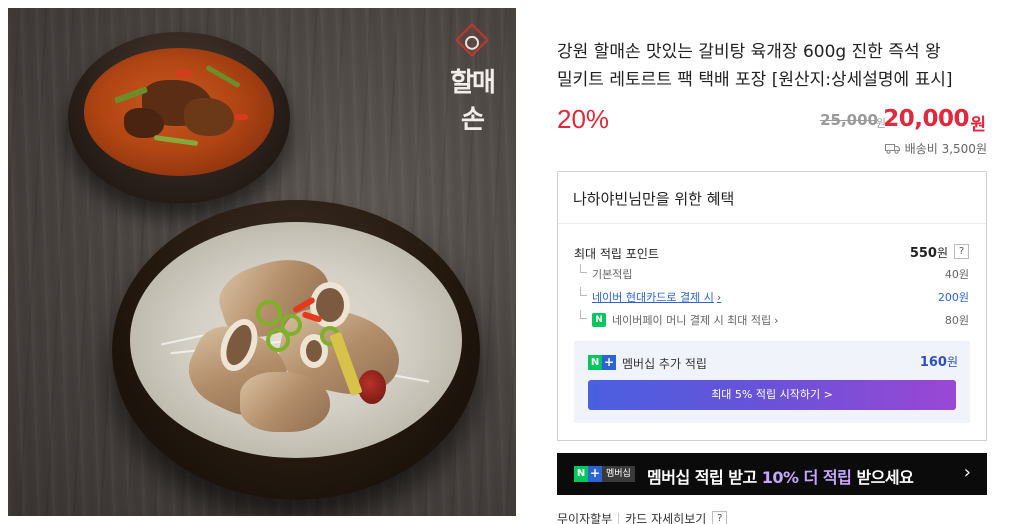 The image size is (1020, 524). I want to click on divider, so click(619, 518).